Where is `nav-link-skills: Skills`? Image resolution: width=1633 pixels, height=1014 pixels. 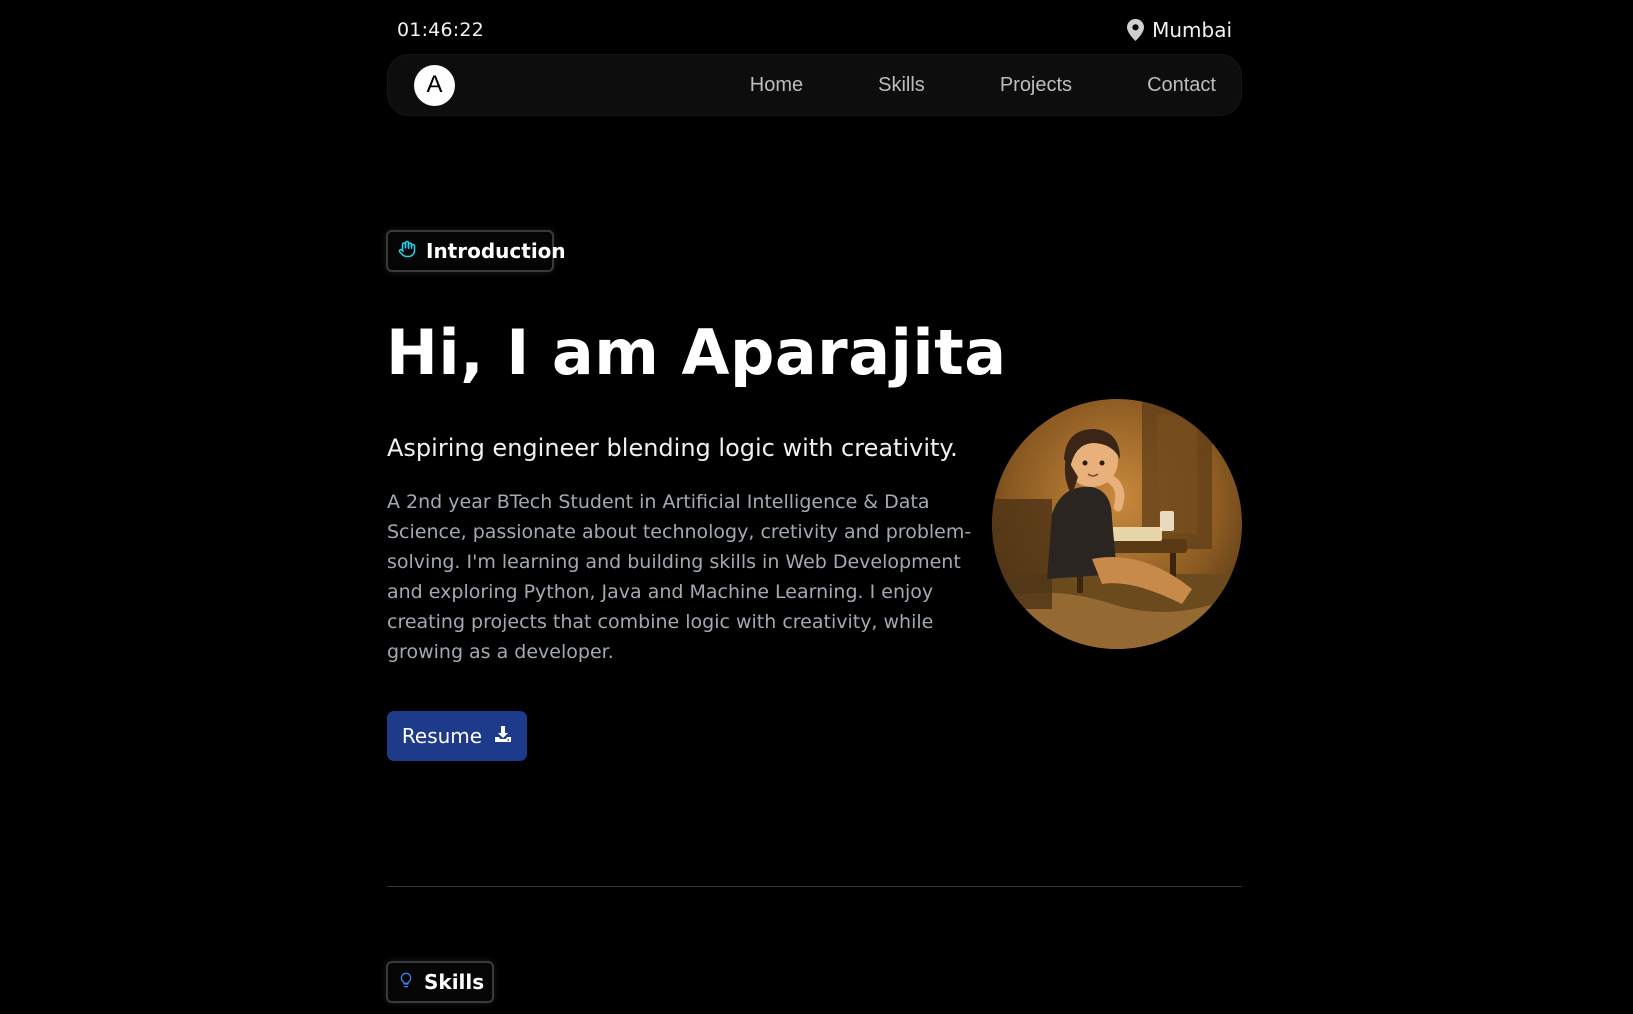
nav-link-skills: Skills is located at coordinates (901, 85).